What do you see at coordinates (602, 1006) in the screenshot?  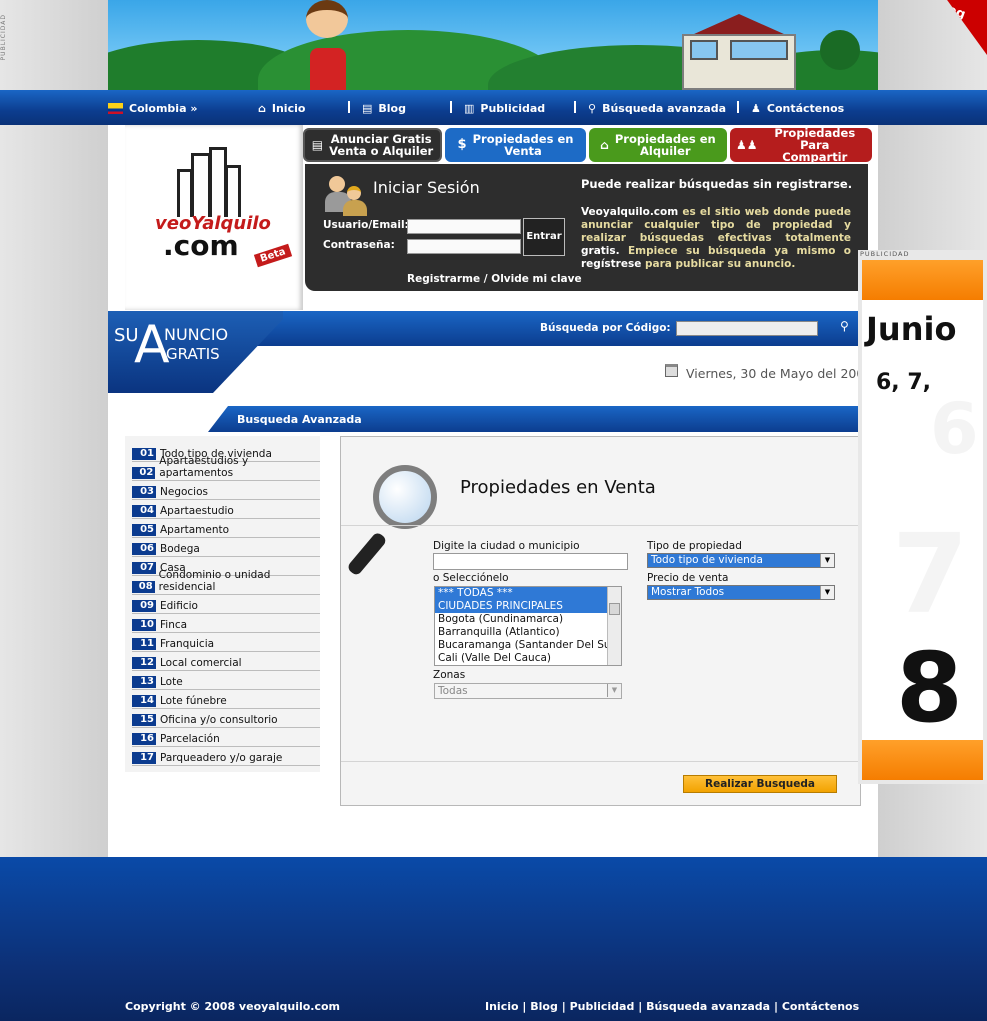 I see `footer-link-publicidad: Publicidad` at bounding box center [602, 1006].